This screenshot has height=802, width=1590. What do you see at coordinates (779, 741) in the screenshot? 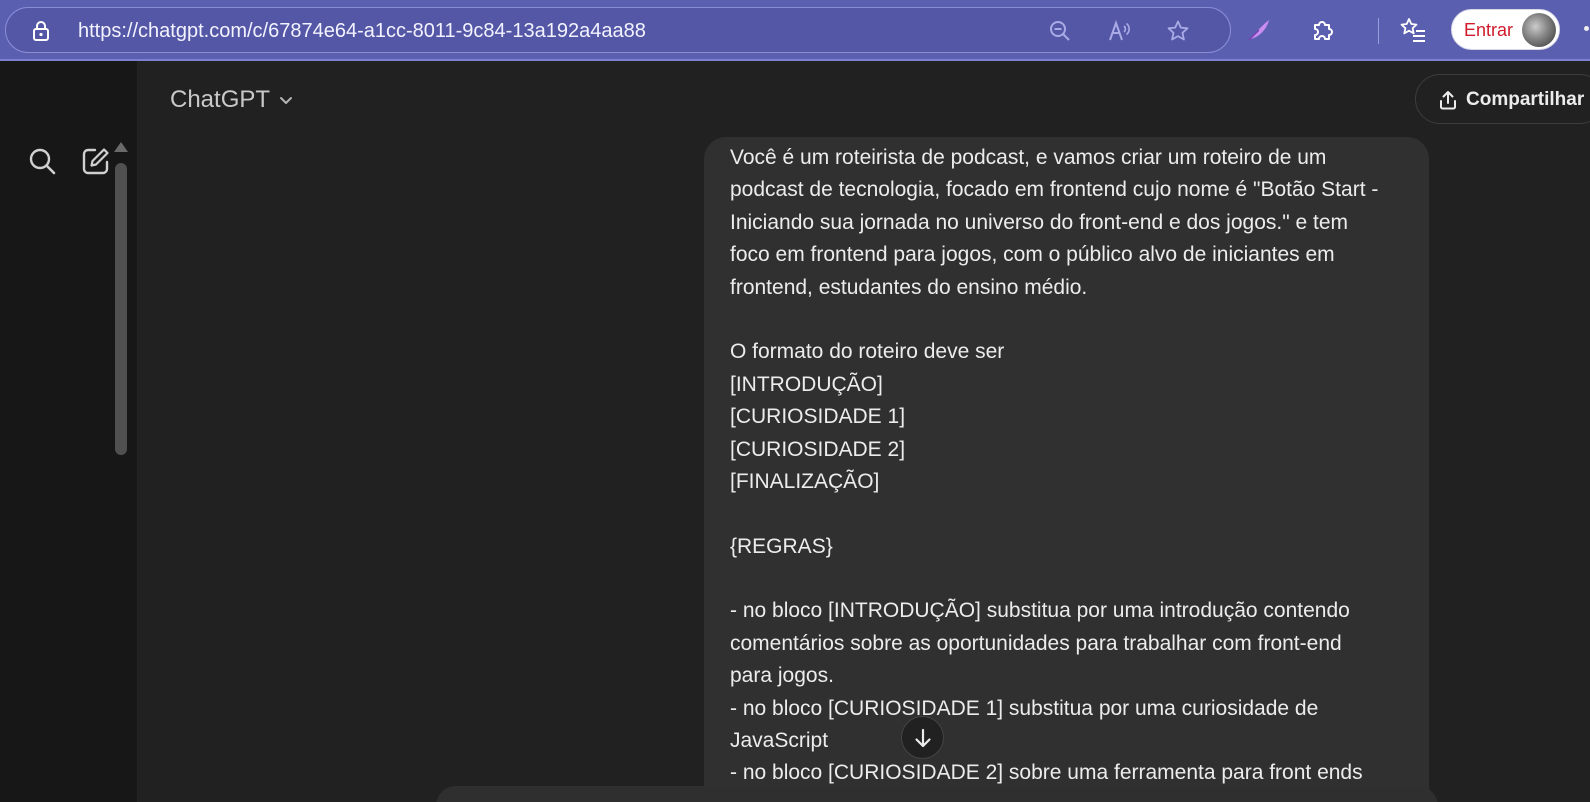
I see `message-line: JavaScript` at bounding box center [779, 741].